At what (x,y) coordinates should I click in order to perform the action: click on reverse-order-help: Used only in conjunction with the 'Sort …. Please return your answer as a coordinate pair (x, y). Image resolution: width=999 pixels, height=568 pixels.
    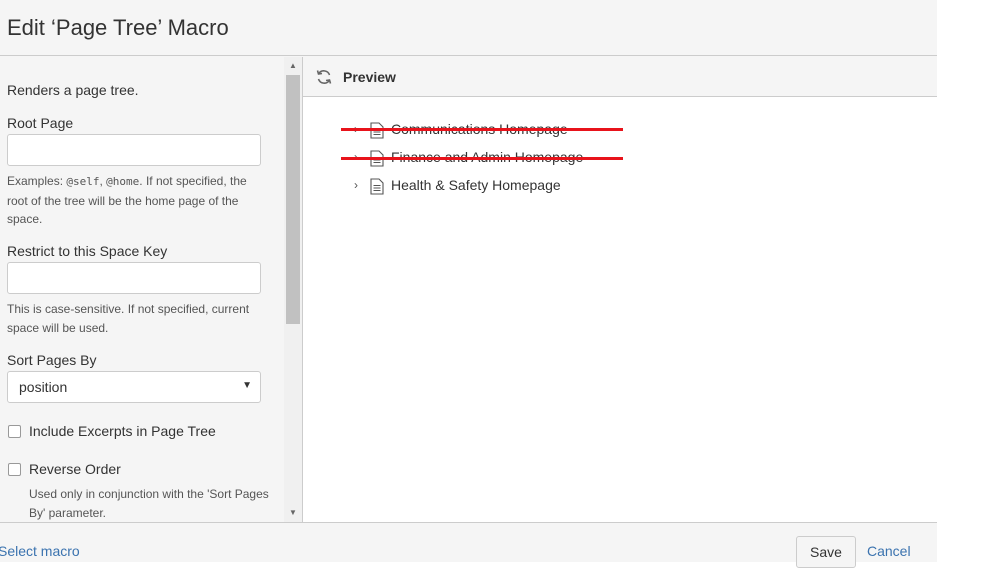
    Looking at the image, I should click on (149, 503).